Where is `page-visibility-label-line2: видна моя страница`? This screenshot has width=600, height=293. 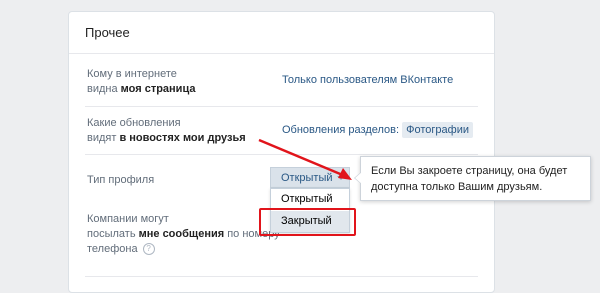
page-visibility-label-line2: видна моя страница is located at coordinates (141, 89).